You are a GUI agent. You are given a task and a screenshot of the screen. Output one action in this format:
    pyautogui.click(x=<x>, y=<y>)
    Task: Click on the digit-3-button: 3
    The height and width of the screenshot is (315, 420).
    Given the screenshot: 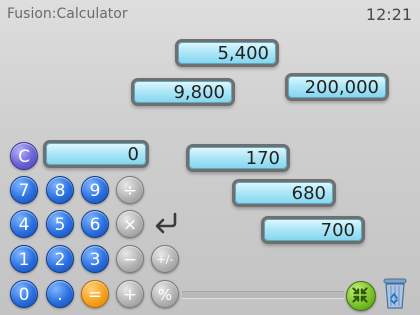 What is the action you would take?
    pyautogui.click(x=95, y=259)
    